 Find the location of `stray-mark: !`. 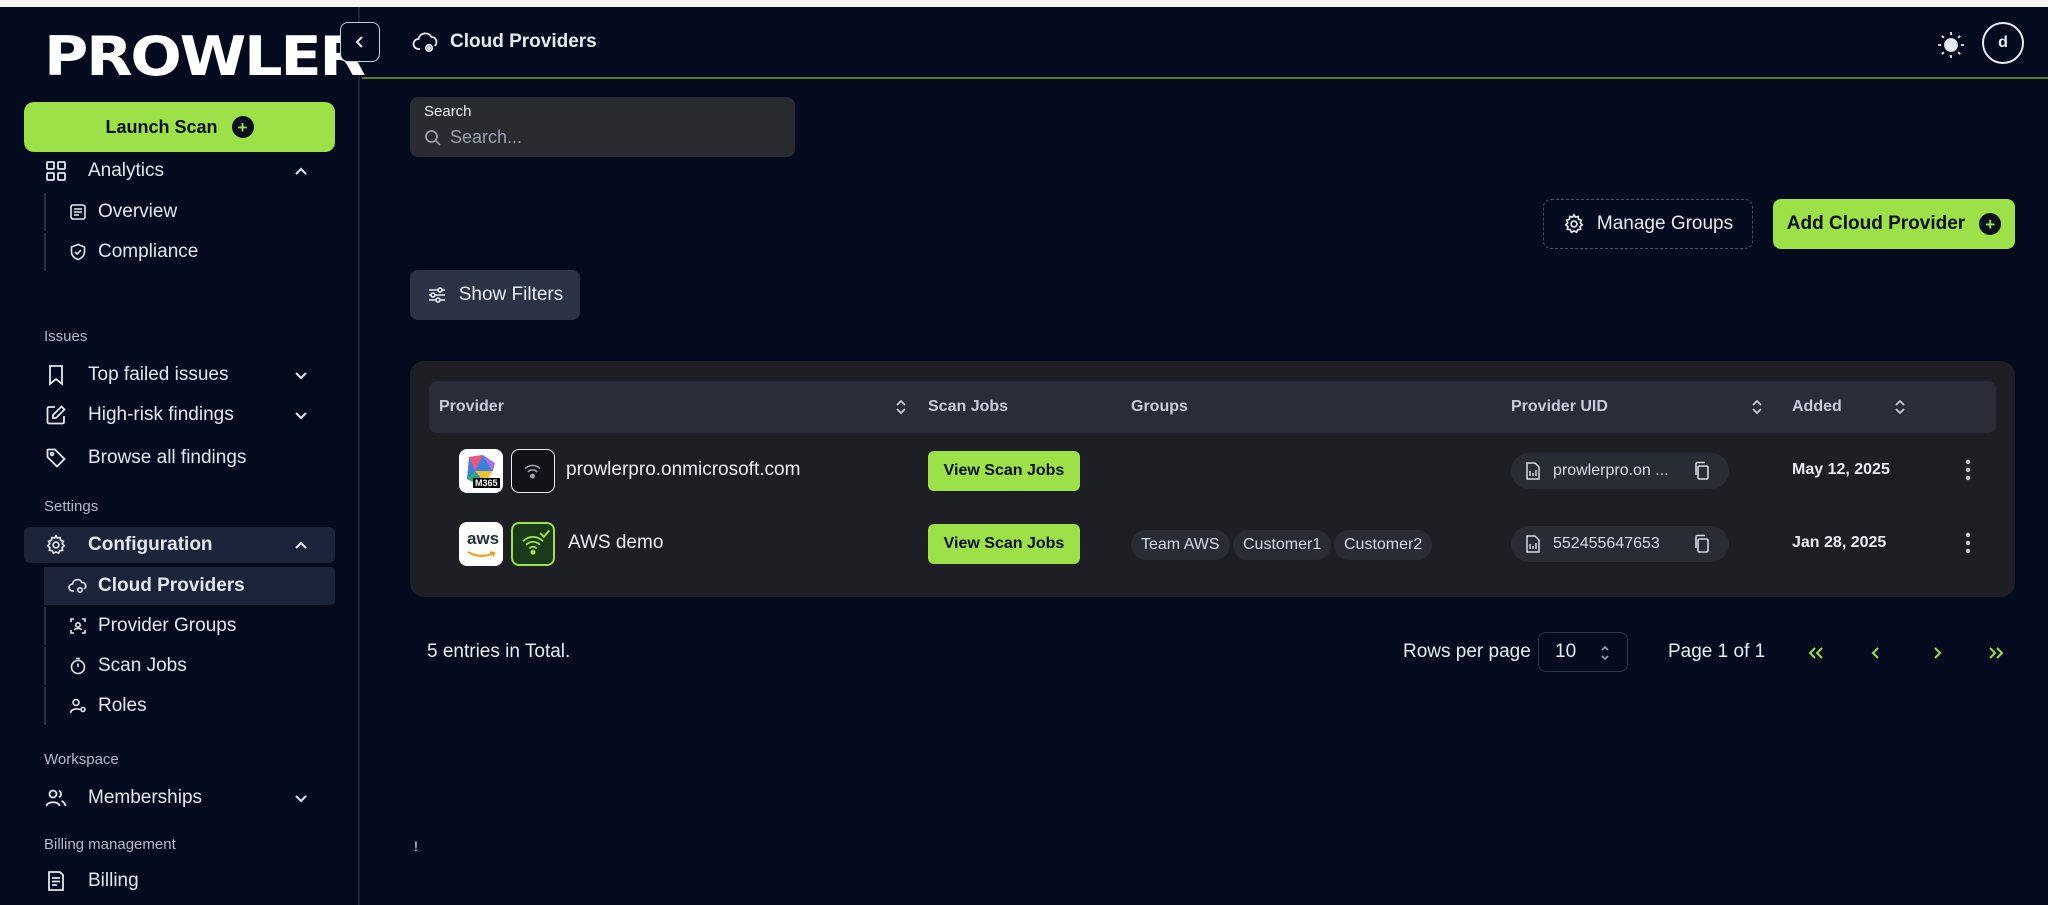

stray-mark: ! is located at coordinates (416, 846).